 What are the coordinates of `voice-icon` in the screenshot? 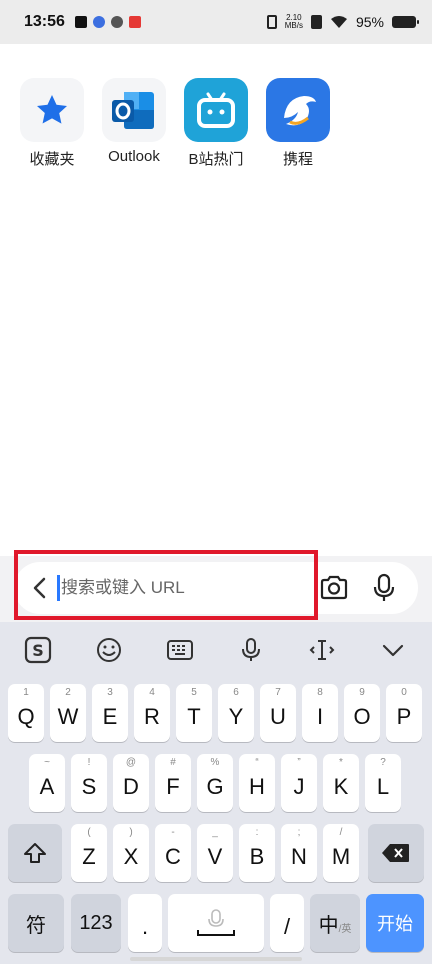 It's located at (251, 650).